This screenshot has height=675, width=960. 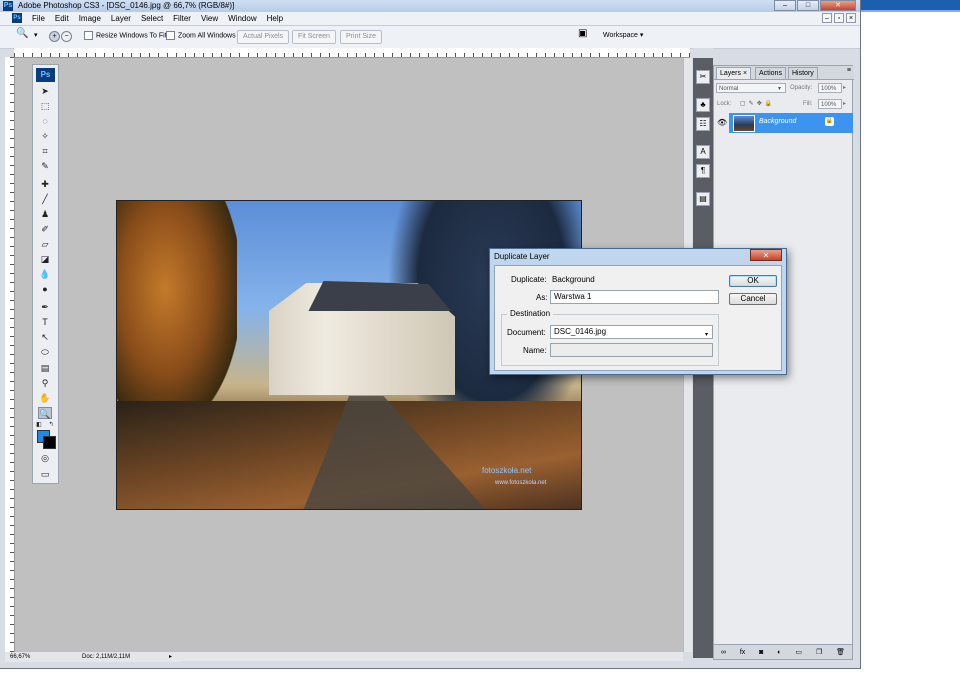 What do you see at coordinates (90, 18) in the screenshot?
I see `menu-image: Image` at bounding box center [90, 18].